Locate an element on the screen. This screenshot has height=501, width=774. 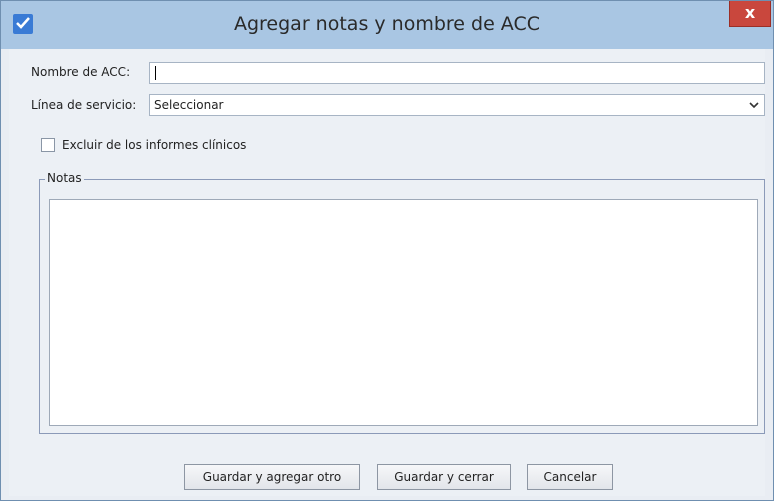
save-and-close-button: Guardar y cerrar is located at coordinates (444, 477).